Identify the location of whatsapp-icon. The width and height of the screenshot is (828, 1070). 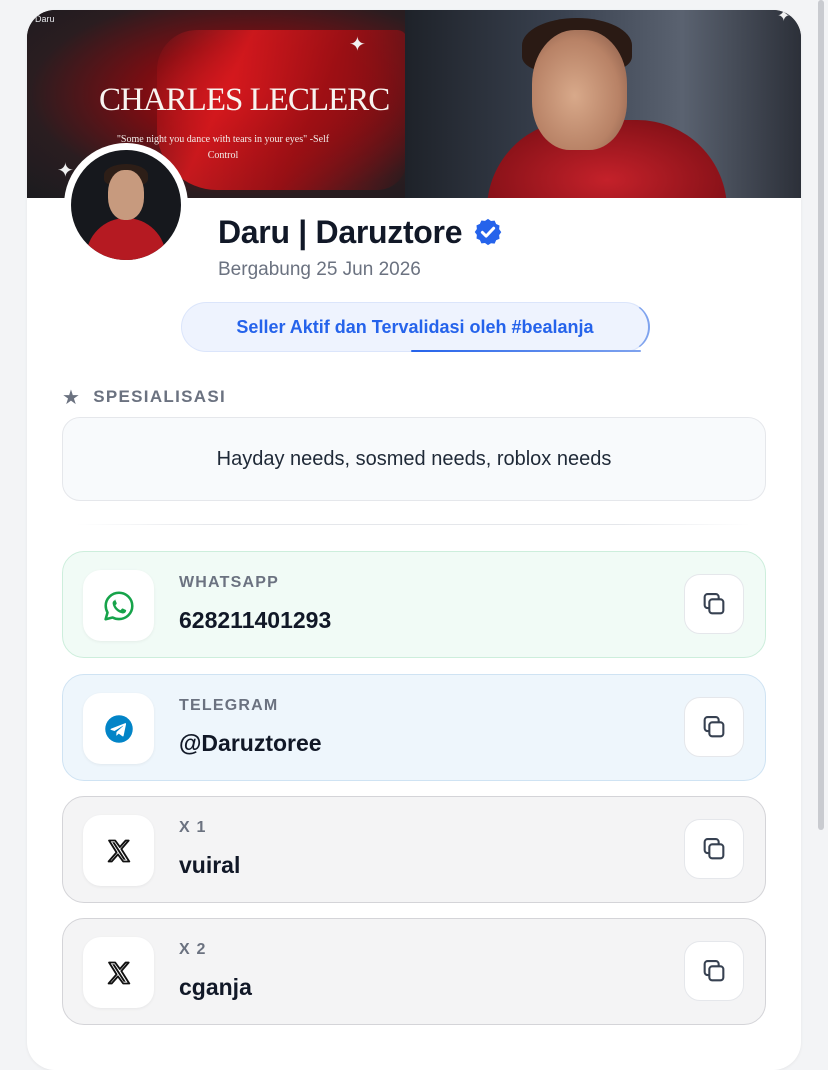
(118, 605).